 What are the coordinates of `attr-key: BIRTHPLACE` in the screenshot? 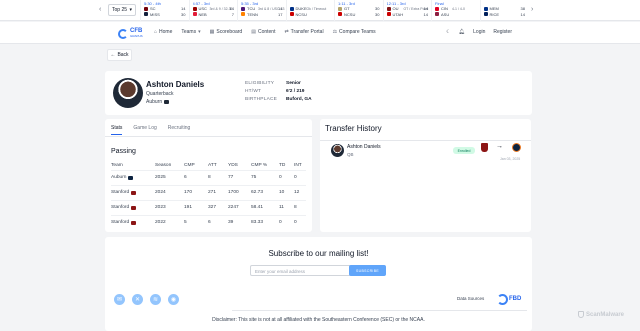 It's located at (261, 99).